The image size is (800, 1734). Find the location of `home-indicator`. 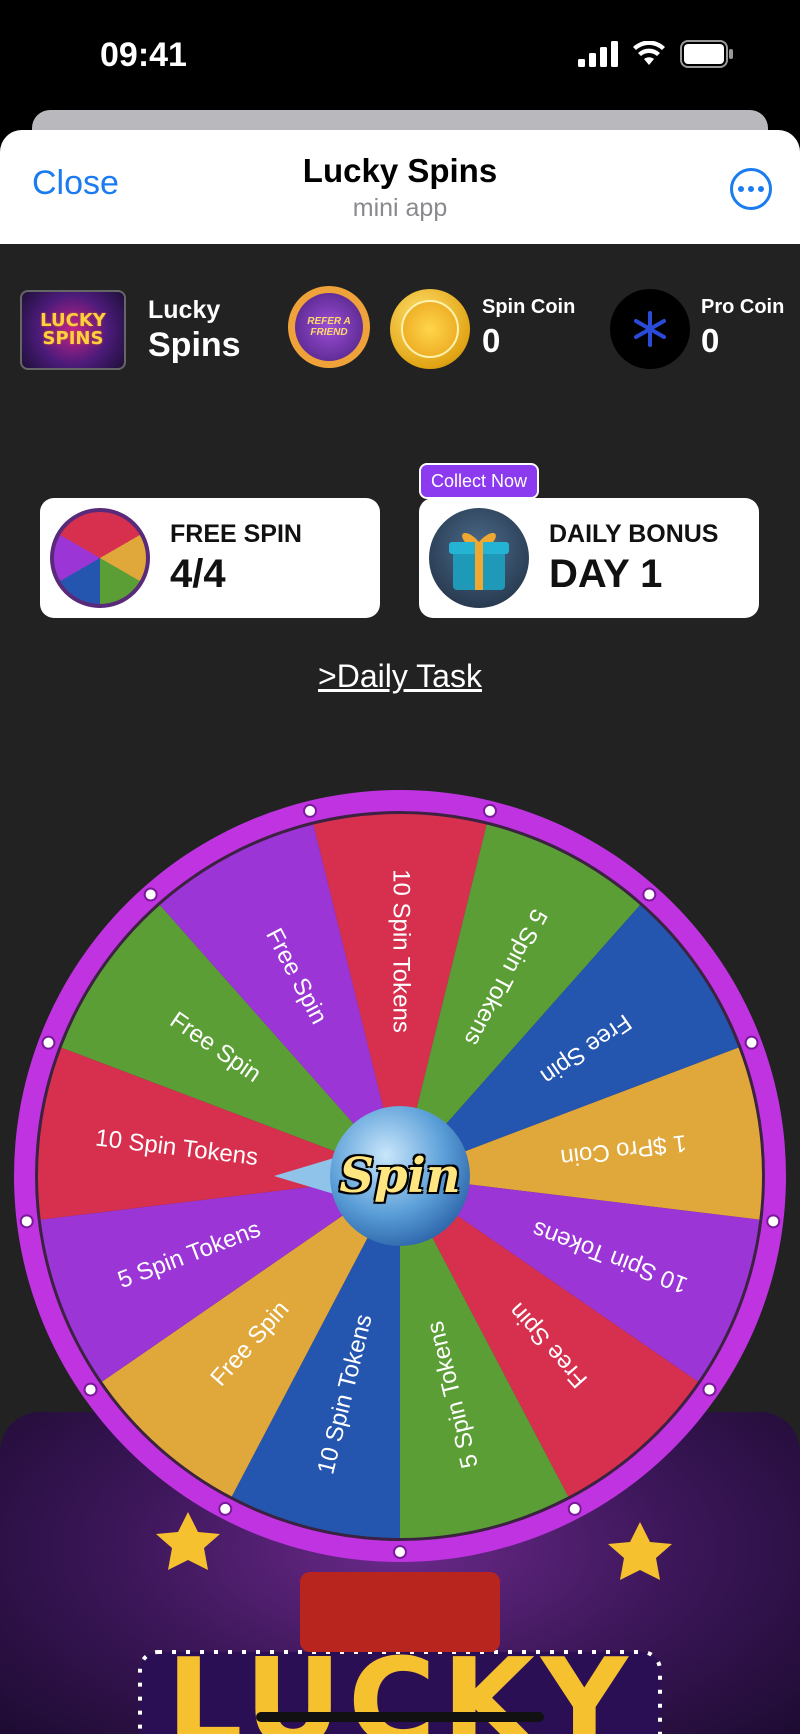

home-indicator is located at coordinates (400, 1717).